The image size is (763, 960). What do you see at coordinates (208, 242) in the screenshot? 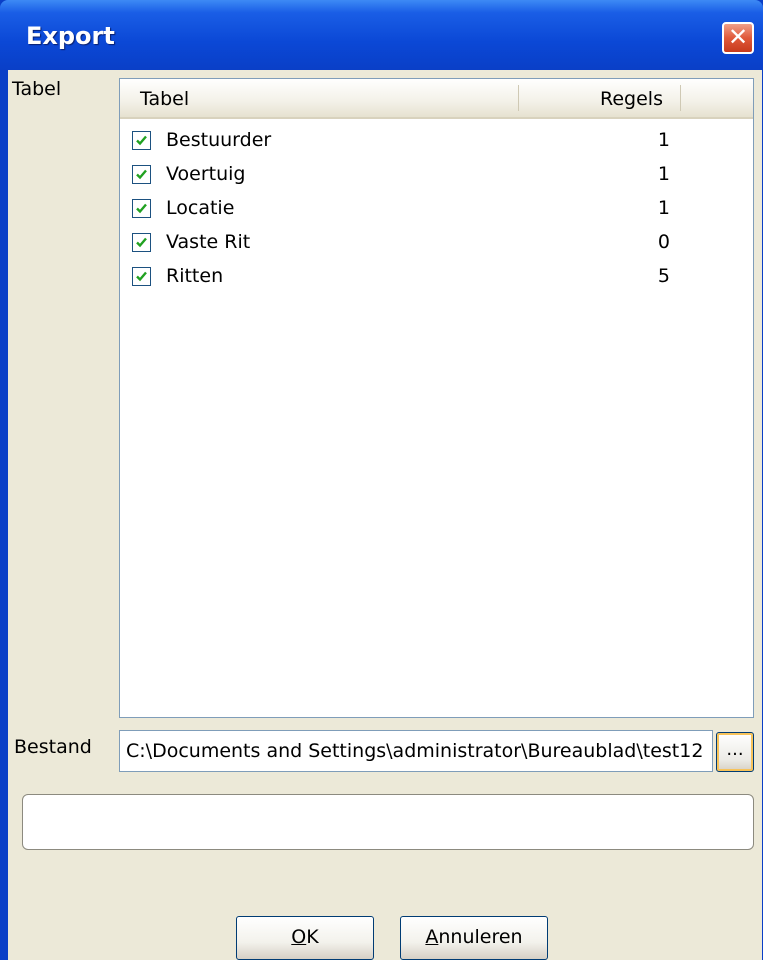
I see `row-name: Vaste Rit` at bounding box center [208, 242].